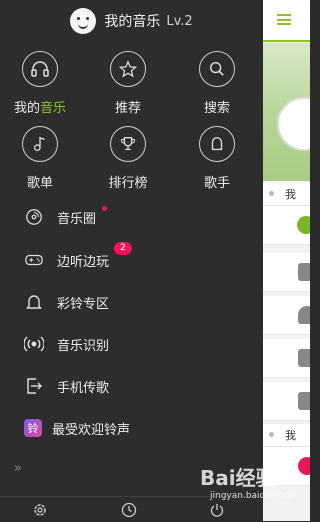  I want to click on clock-icon, so click(129, 510).